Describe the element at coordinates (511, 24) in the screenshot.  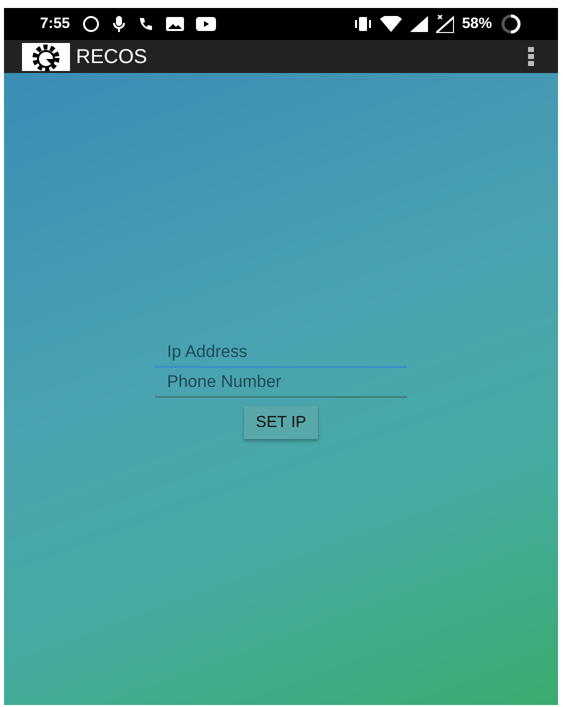
I see `battery-ring-icon` at that location.